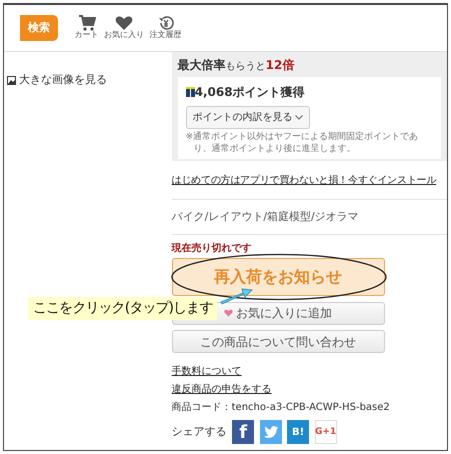 Image resolution: width=451 pixels, height=454 pixels. Describe the element at coordinates (325, 432) in the screenshot. I see `google-plus-button: G+1` at that location.